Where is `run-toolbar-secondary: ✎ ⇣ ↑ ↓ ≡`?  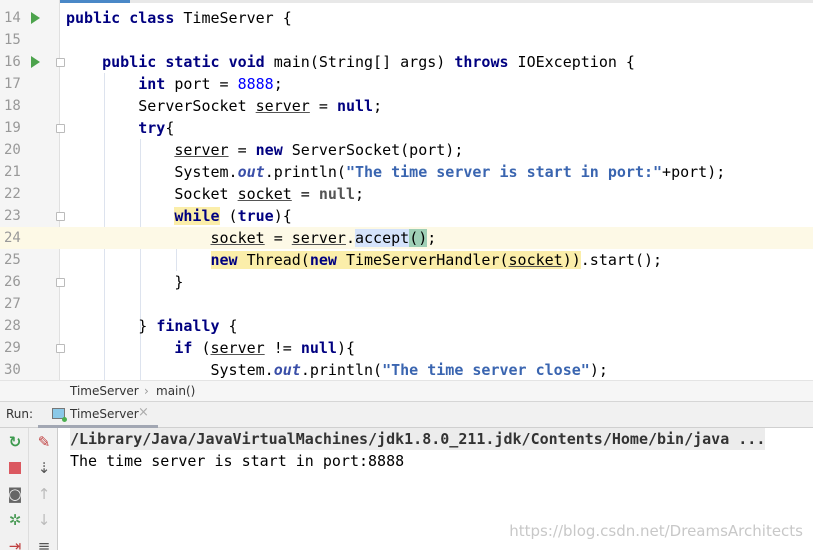 run-toolbar-secondary: ✎ ⇣ ↑ ↓ ≡ is located at coordinates (43, 491).